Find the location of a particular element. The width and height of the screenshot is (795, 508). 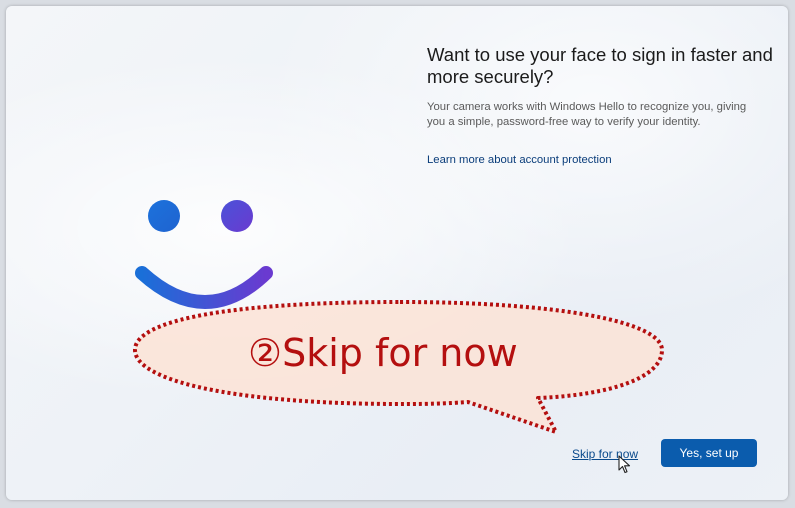

learn-more-link: Learn more about account protection is located at coordinates (519, 160).